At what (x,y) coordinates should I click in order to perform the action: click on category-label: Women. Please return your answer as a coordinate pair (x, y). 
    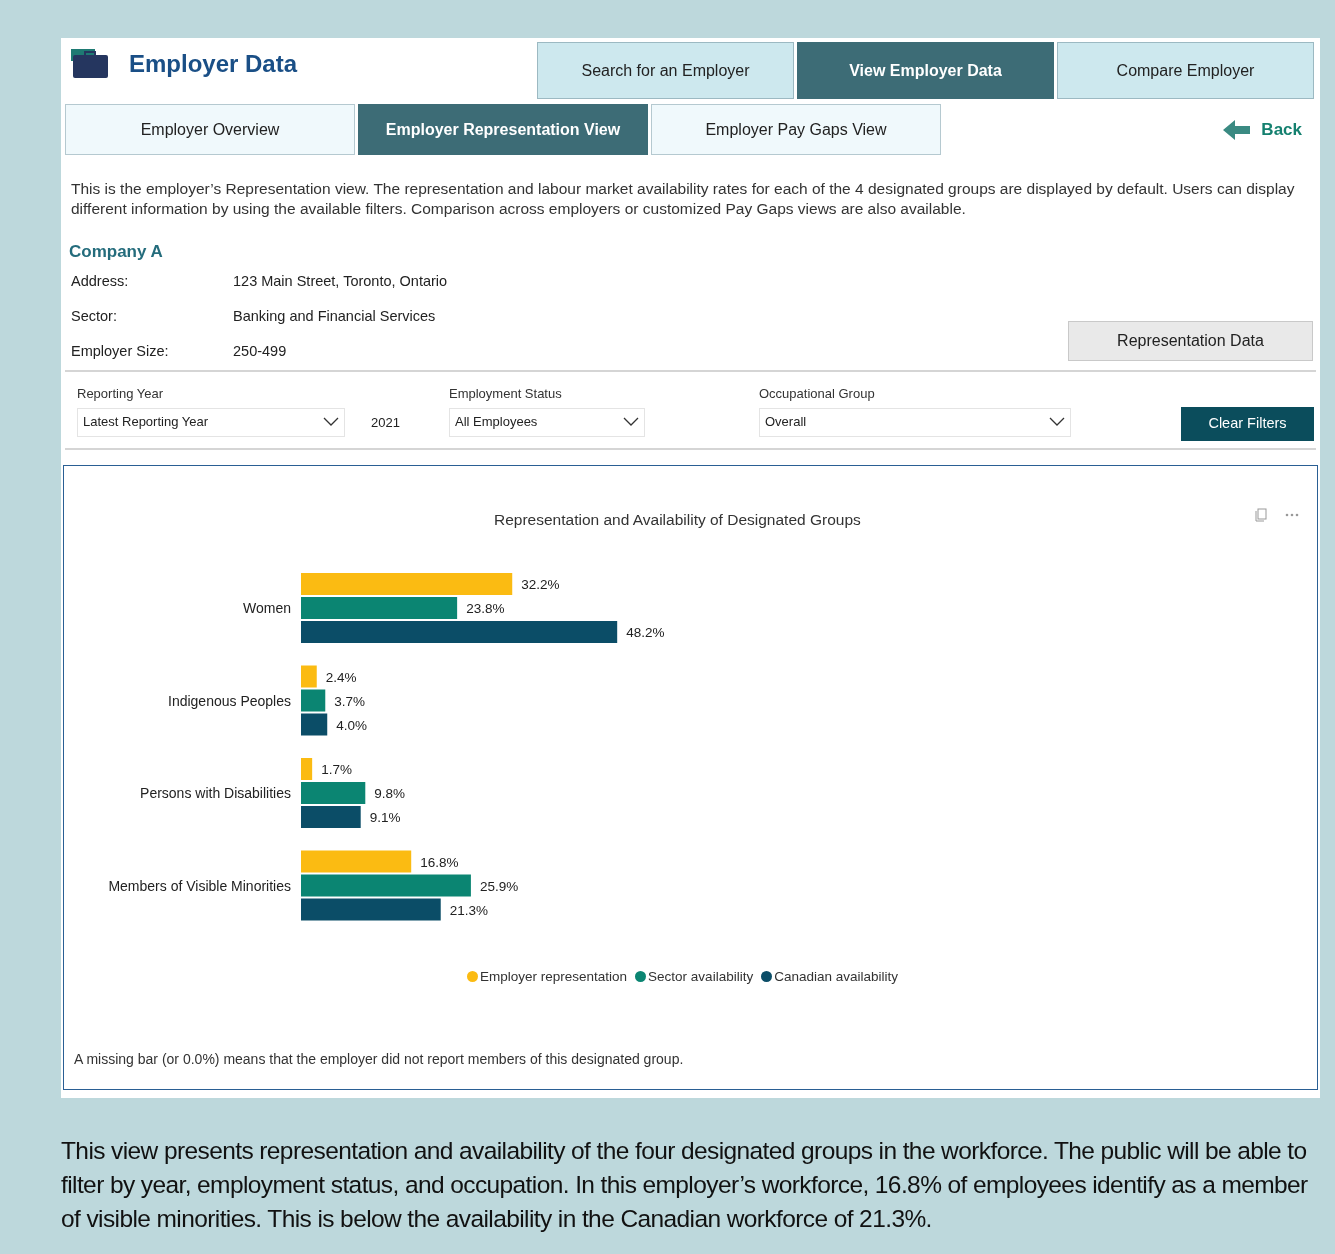
    Looking at the image, I should click on (267, 607).